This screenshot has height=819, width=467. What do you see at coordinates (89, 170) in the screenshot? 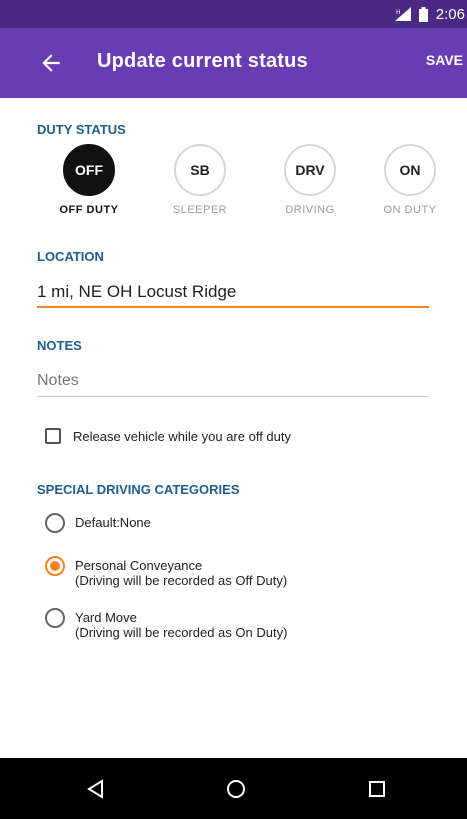
I see `duty-circle-off: OFF` at bounding box center [89, 170].